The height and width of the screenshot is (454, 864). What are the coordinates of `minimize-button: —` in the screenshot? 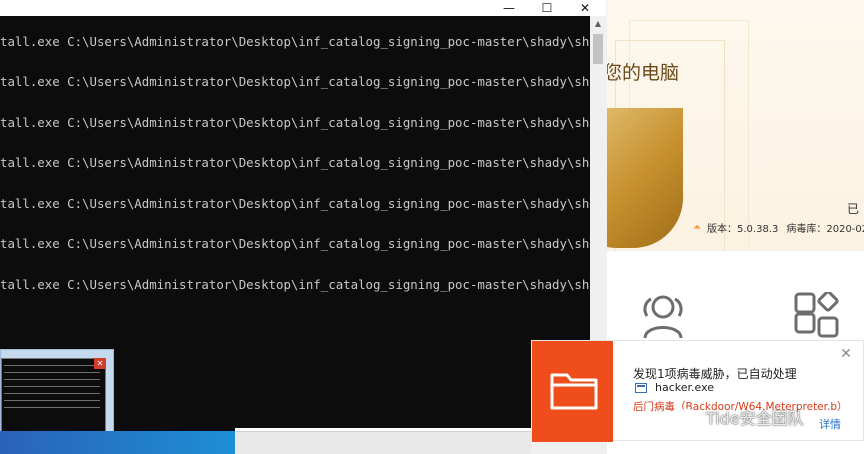 It's located at (509, 8).